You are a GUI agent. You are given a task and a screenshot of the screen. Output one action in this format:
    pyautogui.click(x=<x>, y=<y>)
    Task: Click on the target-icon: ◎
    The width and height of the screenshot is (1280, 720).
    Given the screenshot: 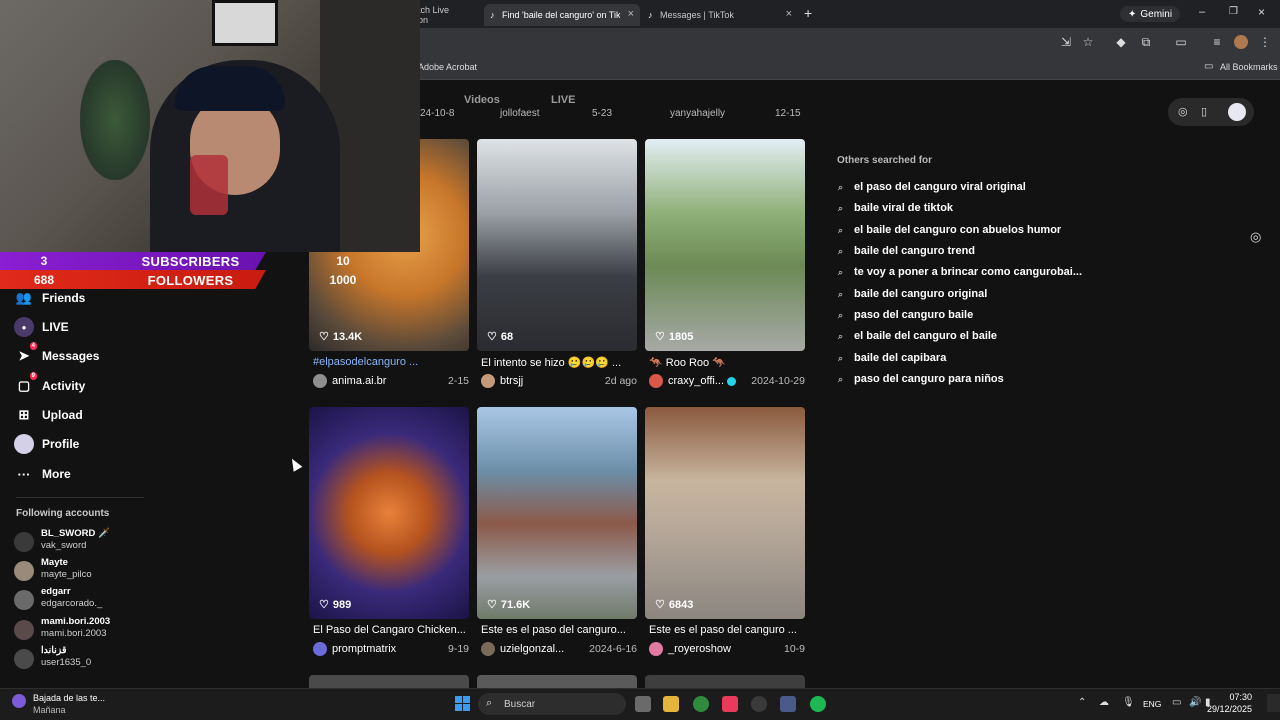 What is the action you would take?
    pyautogui.click(x=1255, y=237)
    